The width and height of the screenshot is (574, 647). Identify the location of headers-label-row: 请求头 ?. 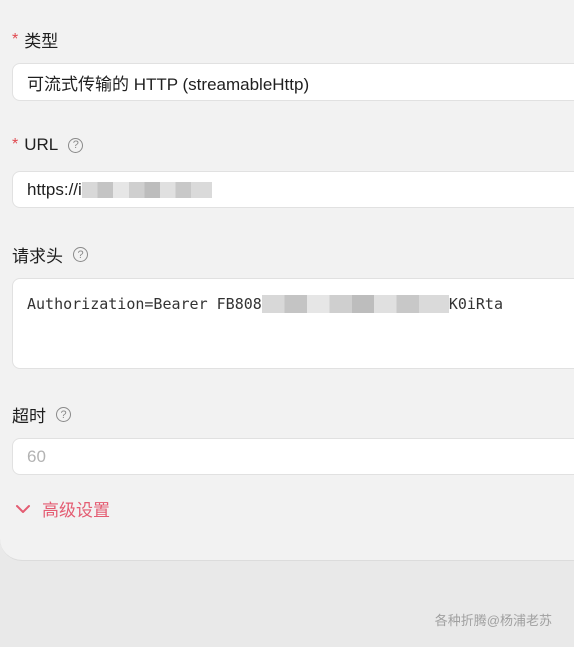
(50, 254).